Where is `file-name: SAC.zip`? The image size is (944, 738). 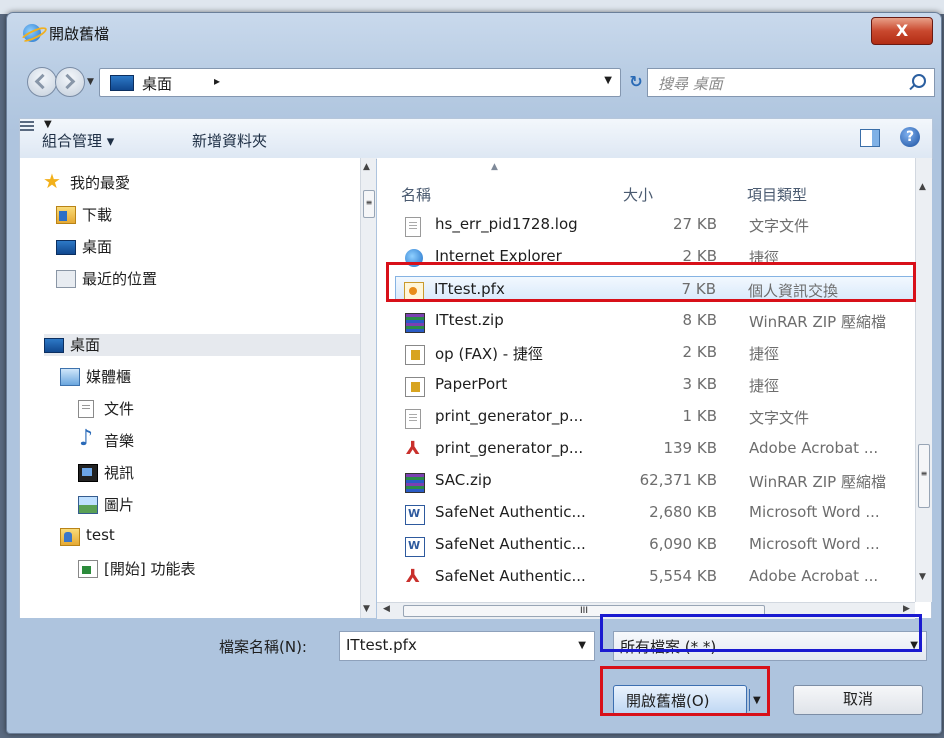 file-name: SAC.zip is located at coordinates (463, 480).